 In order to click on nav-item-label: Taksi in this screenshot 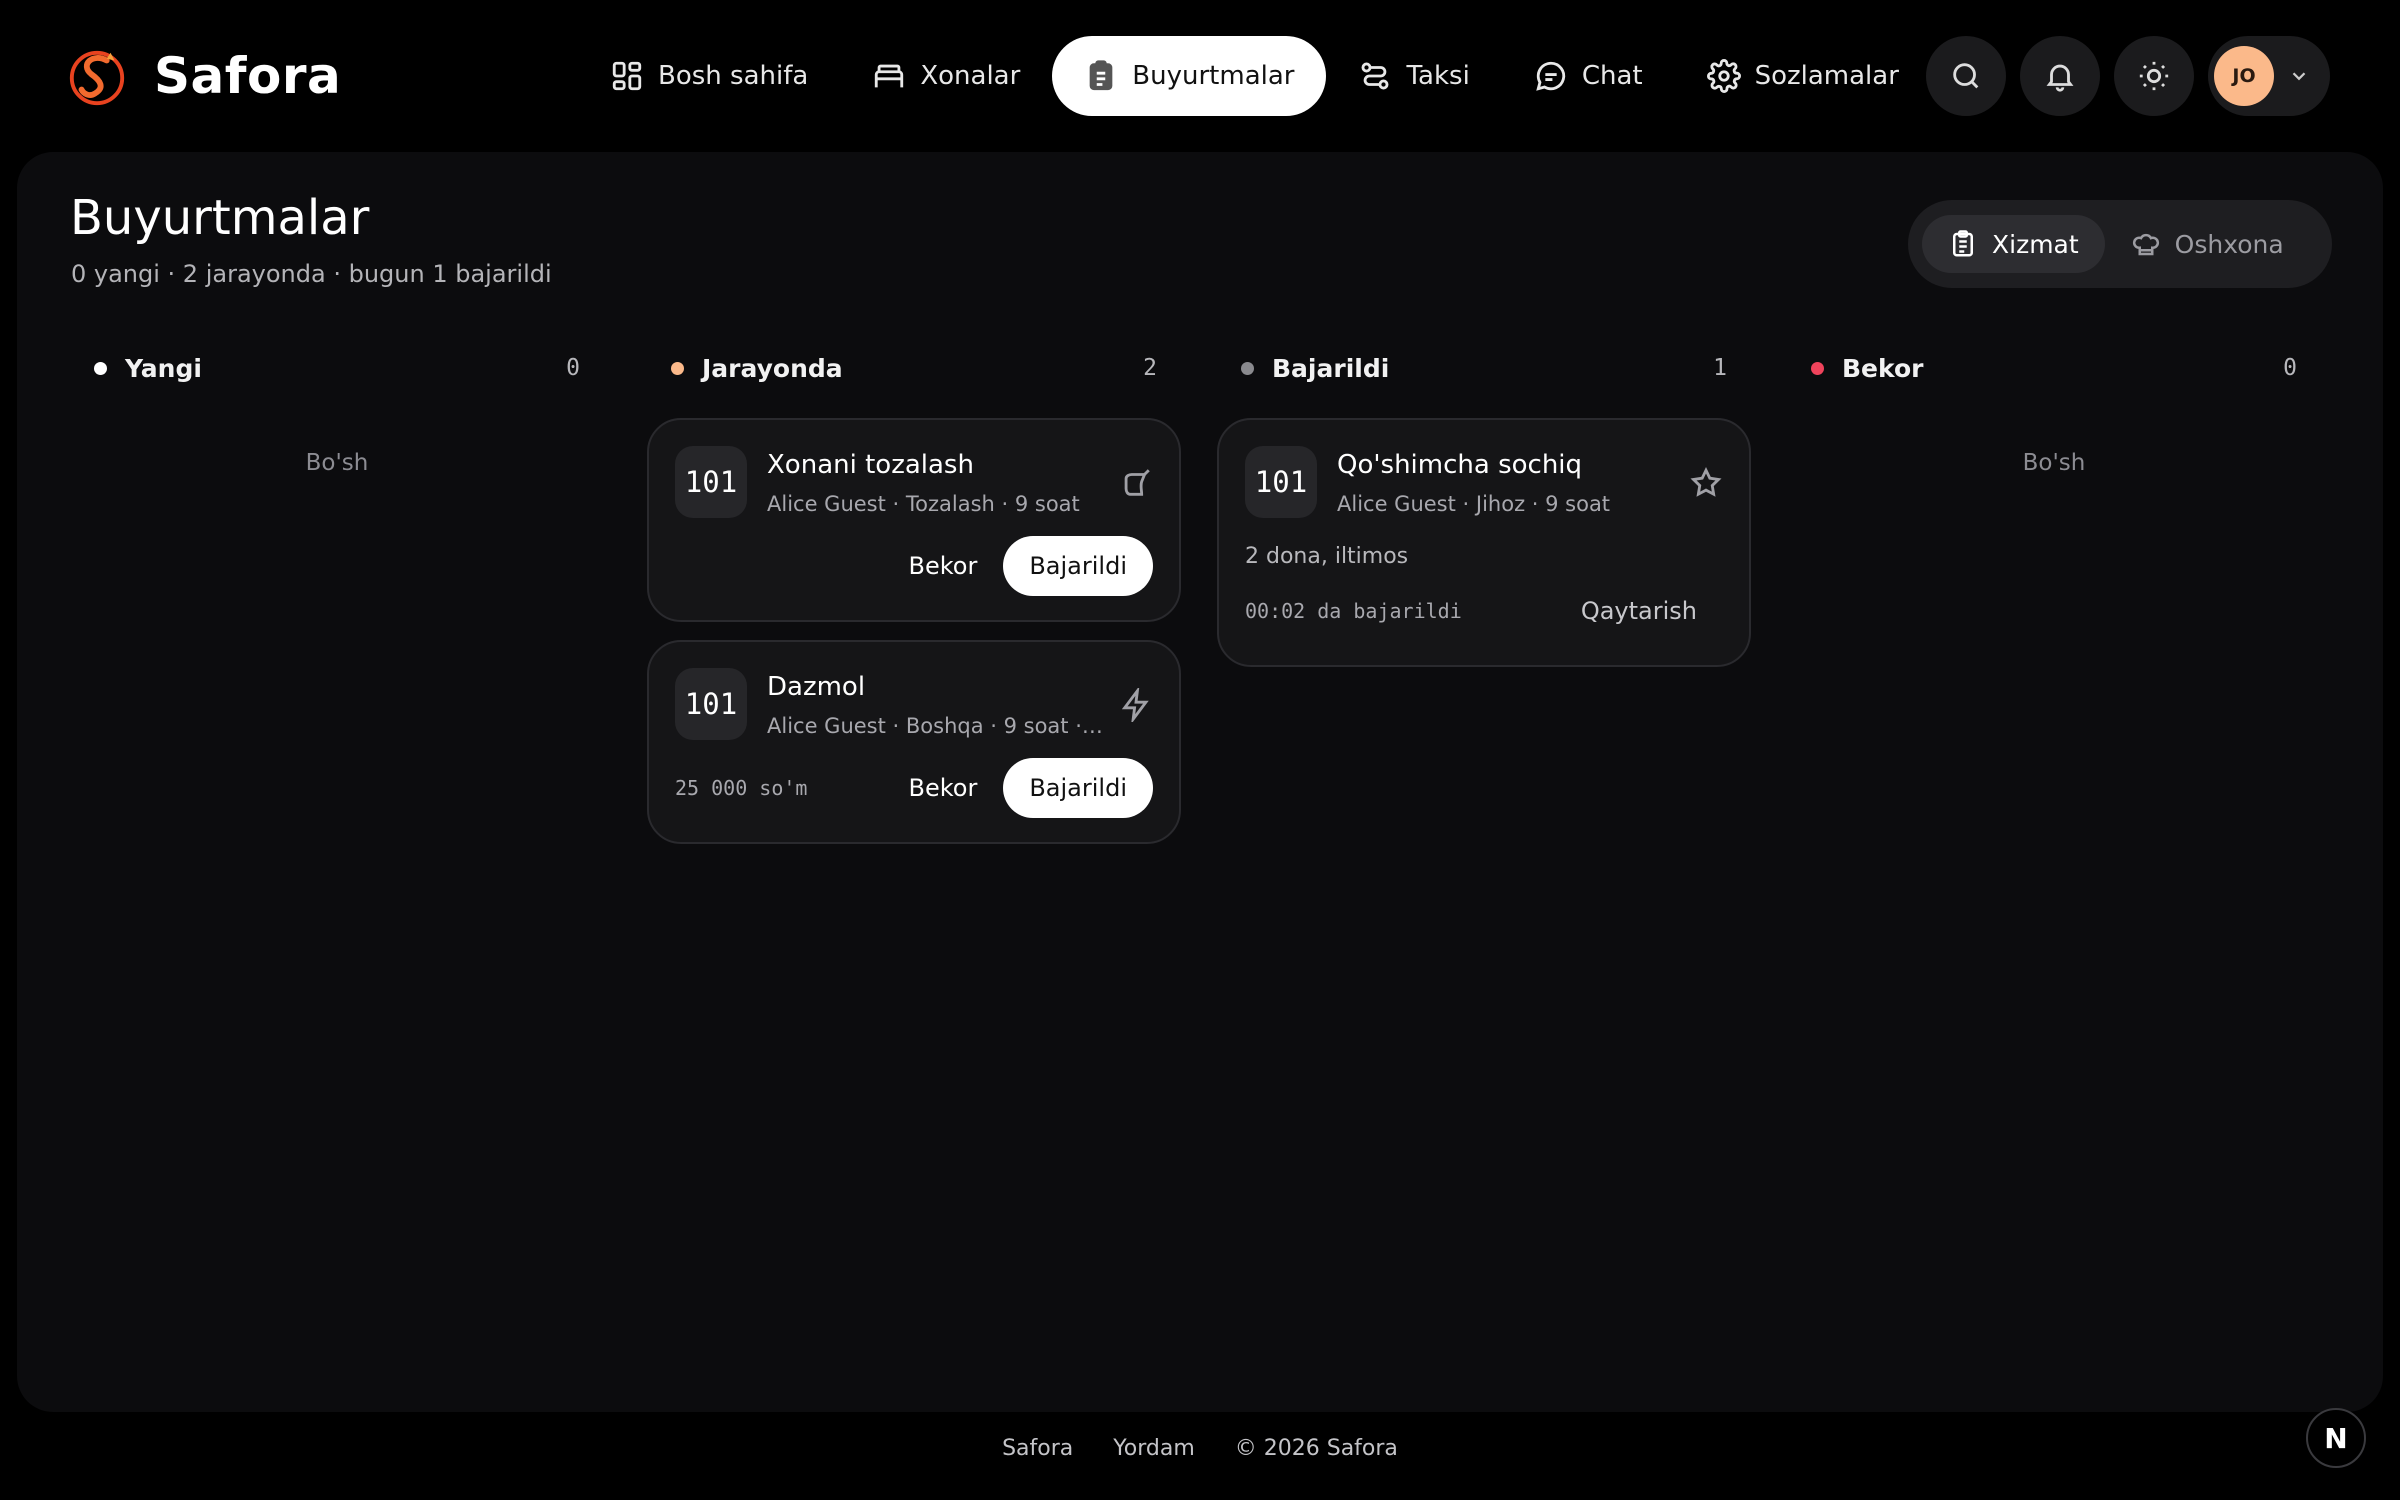, I will do `click(1438, 76)`.